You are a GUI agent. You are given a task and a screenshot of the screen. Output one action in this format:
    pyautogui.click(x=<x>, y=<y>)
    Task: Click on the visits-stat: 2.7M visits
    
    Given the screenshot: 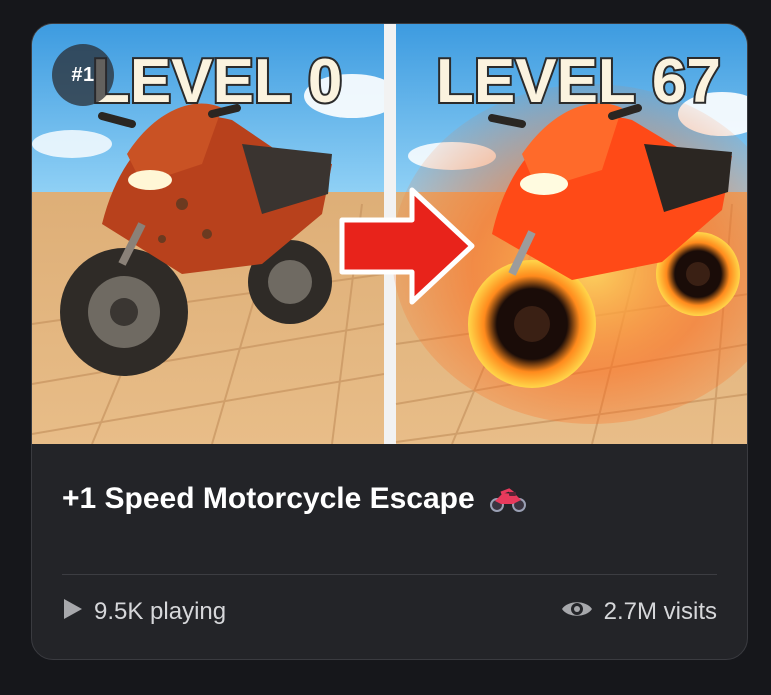 What is the action you would take?
    pyautogui.click(x=638, y=612)
    